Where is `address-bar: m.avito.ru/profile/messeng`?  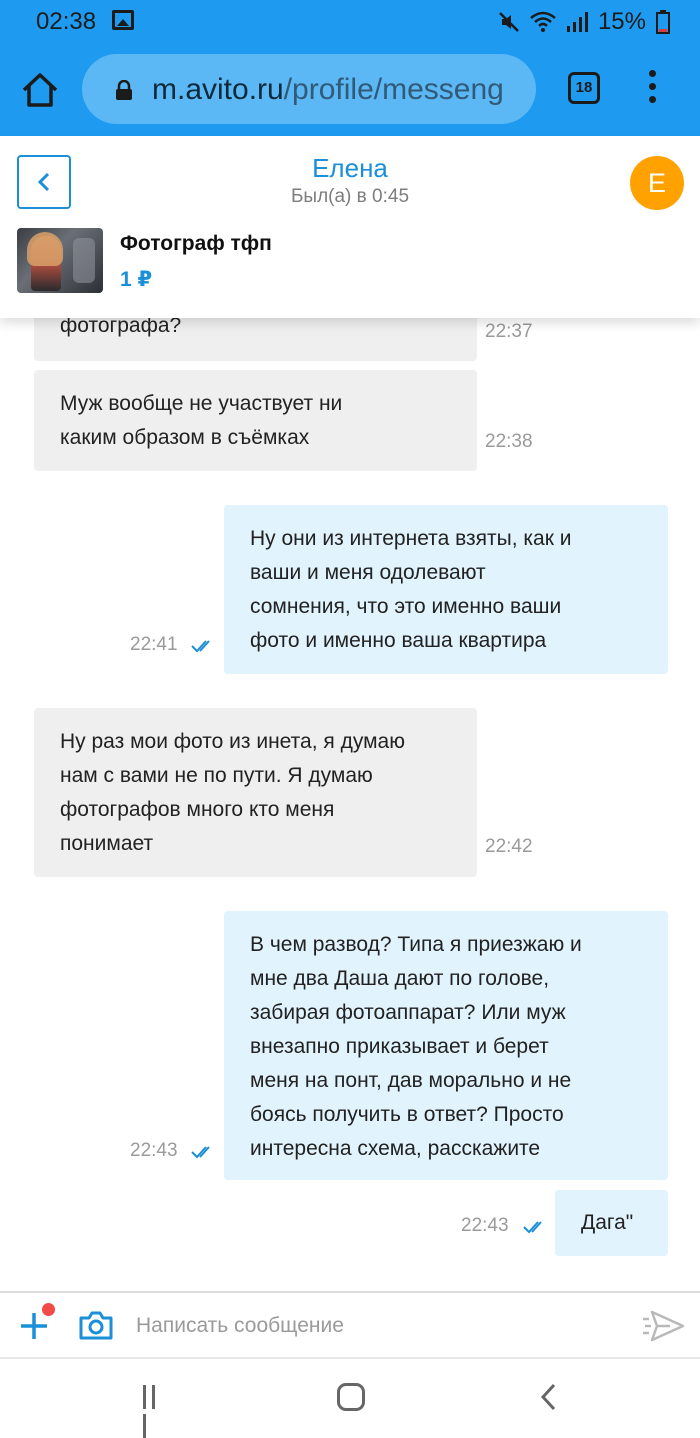 address-bar: m.avito.ru/profile/messeng is located at coordinates (309, 89).